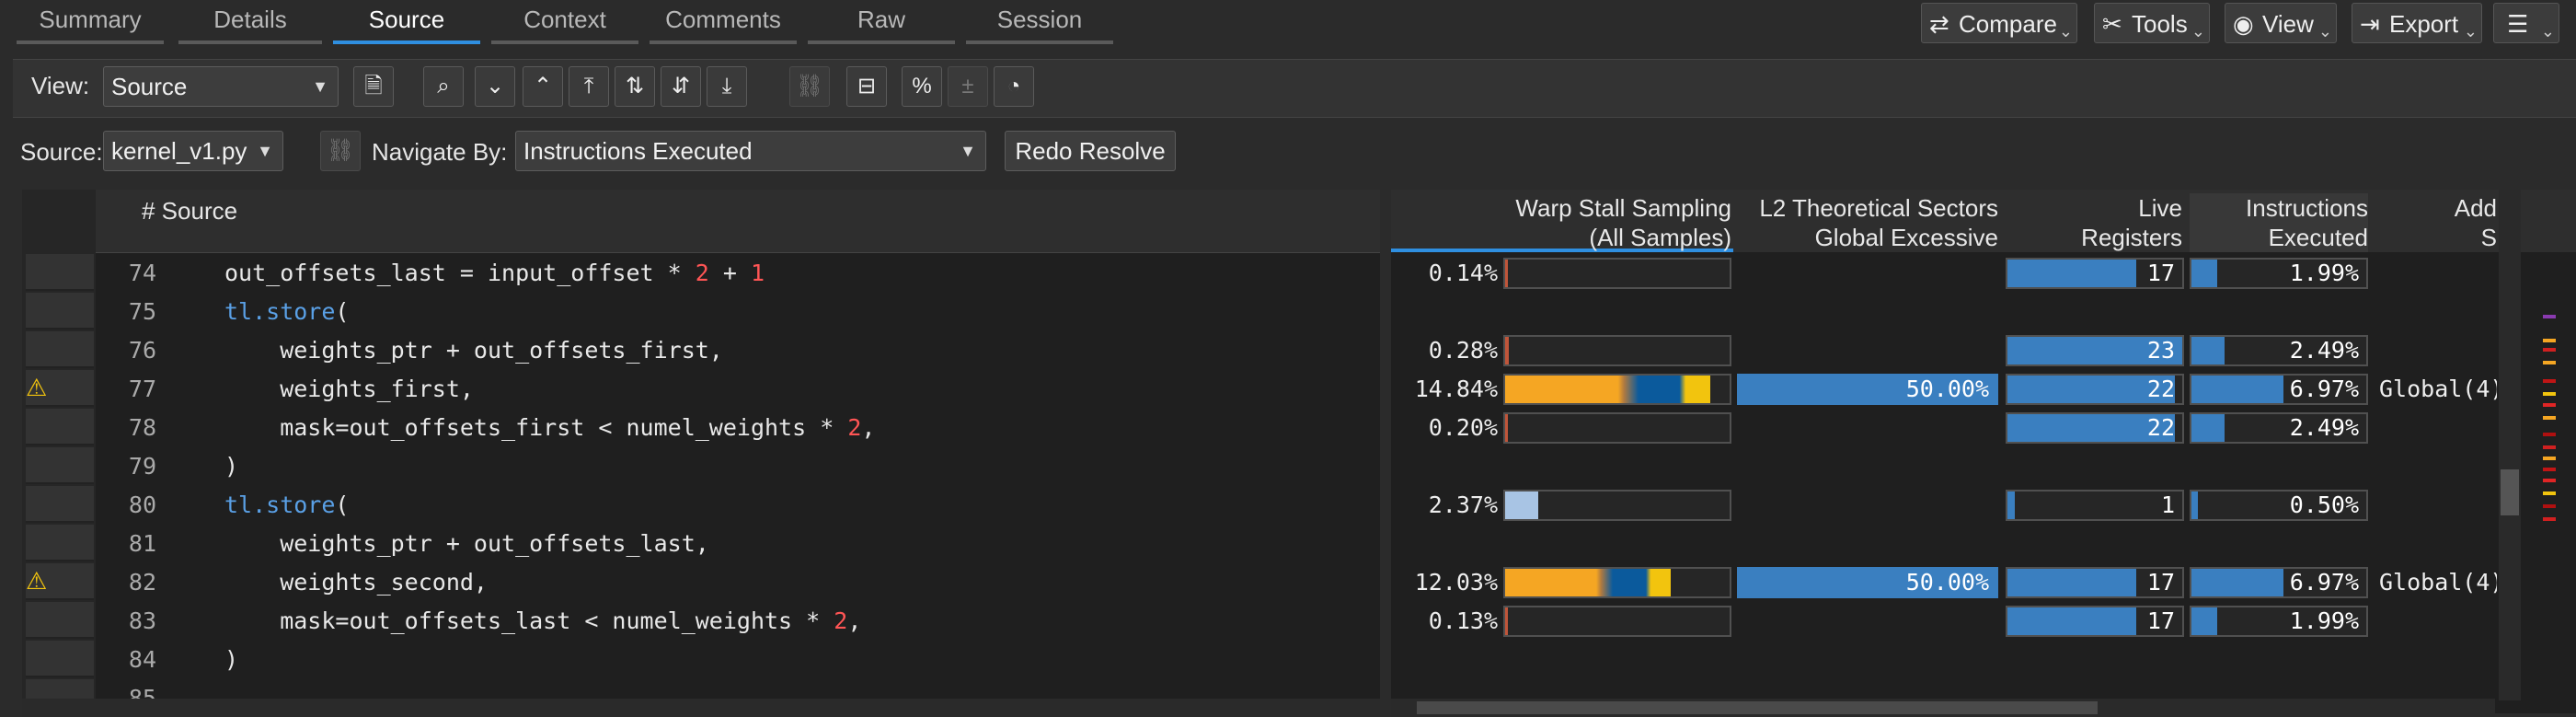 This screenshot has height=717, width=2576. What do you see at coordinates (494, 273) in the screenshot?
I see `source-line: out_offsets_last = input_offset * 2 + 1` at bounding box center [494, 273].